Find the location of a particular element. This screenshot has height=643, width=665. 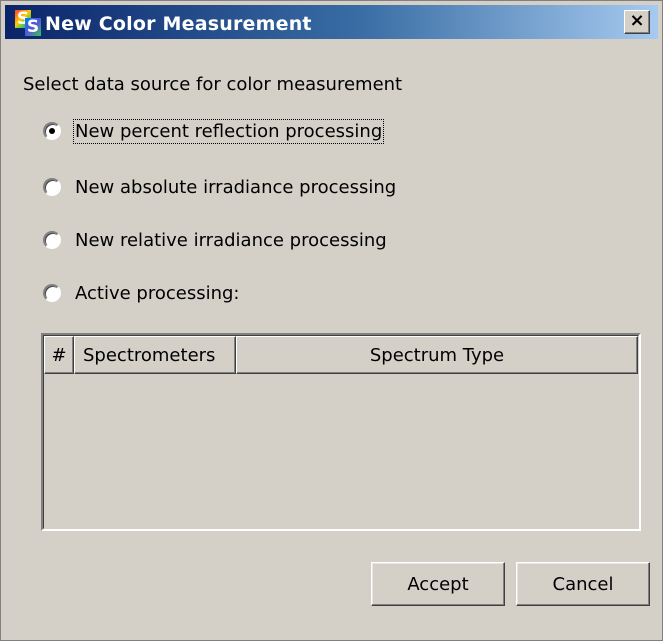

radio-active-processing is located at coordinates (52, 293).